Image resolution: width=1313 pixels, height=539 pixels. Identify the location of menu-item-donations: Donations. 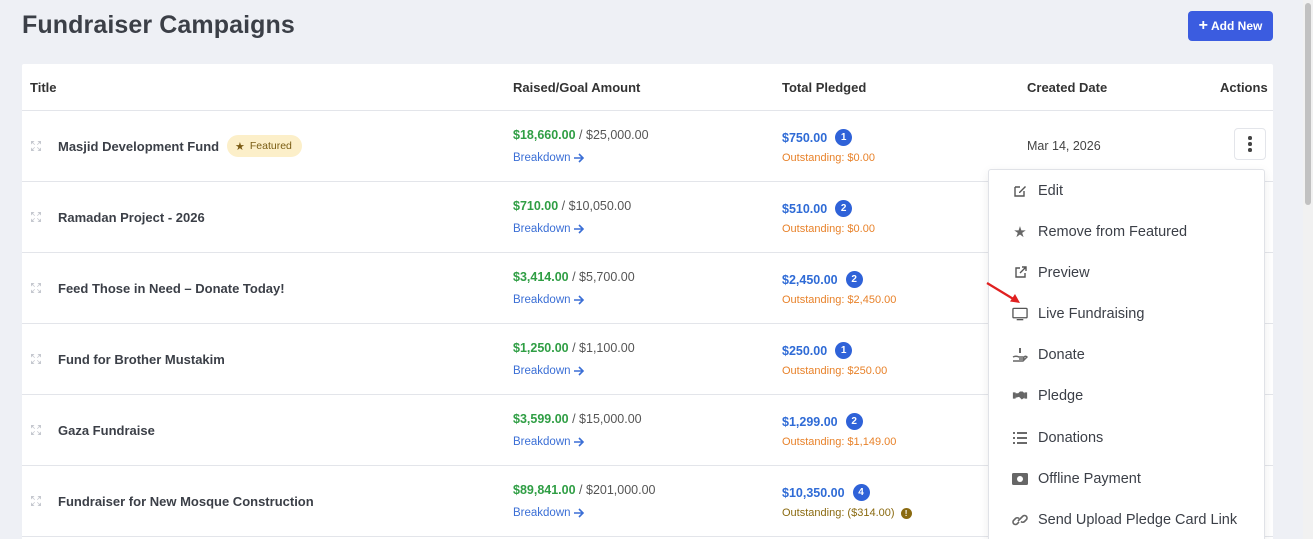
(1126, 437).